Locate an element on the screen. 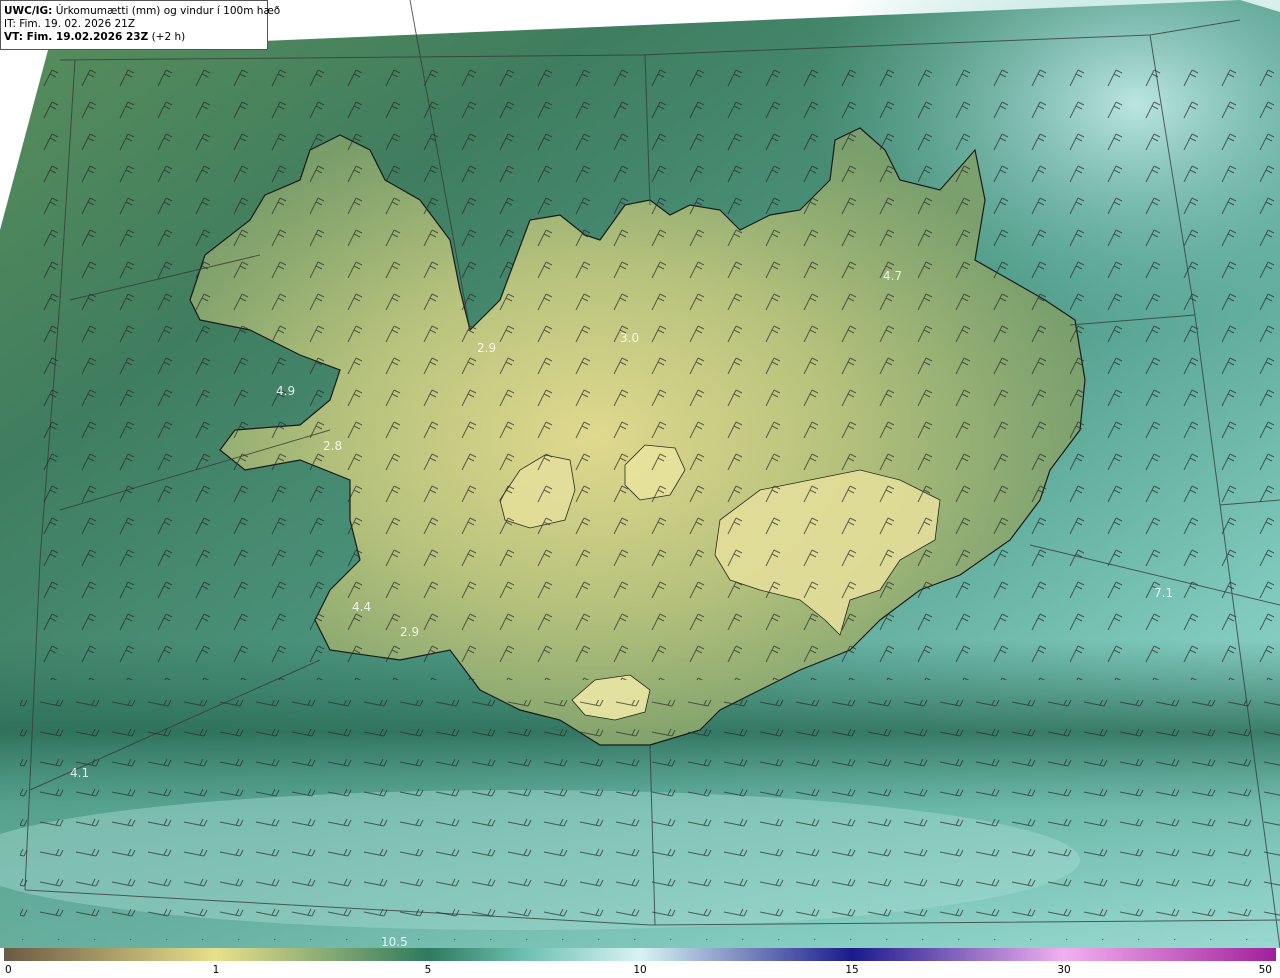 The width and height of the screenshot is (1280, 978). colorbar-tick-label: 15 is located at coordinates (852, 970).